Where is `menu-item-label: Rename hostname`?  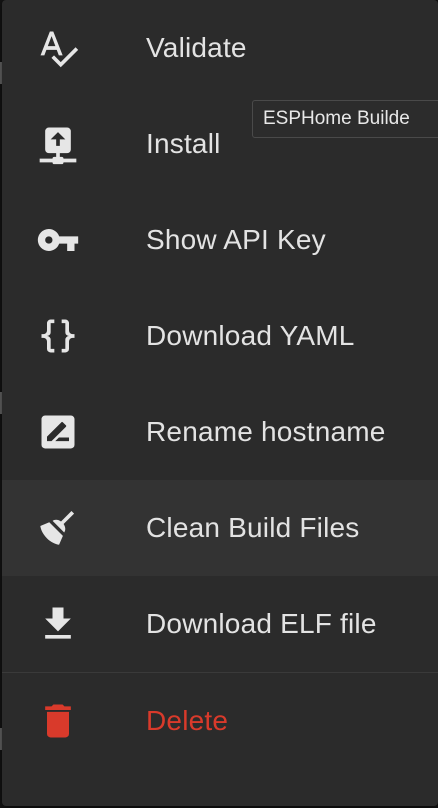 menu-item-label: Rename hostname is located at coordinates (266, 431).